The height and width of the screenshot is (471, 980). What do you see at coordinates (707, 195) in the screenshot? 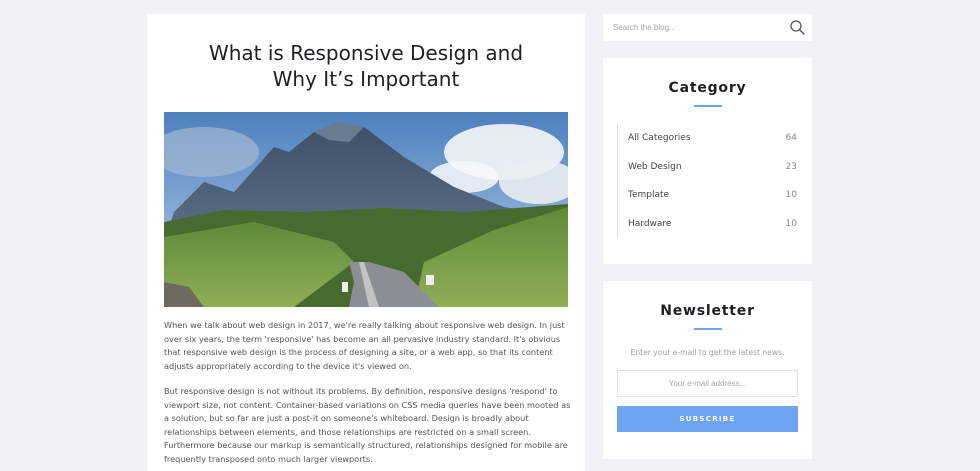
I see `category-item-template: Template 10` at bounding box center [707, 195].